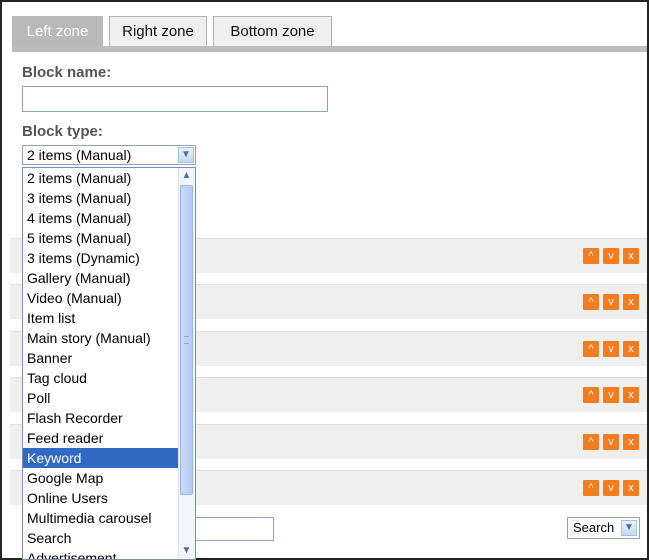 The width and height of the screenshot is (649, 560). Describe the element at coordinates (102, 438) in the screenshot. I see `dropdown-option: Feed reader` at that location.